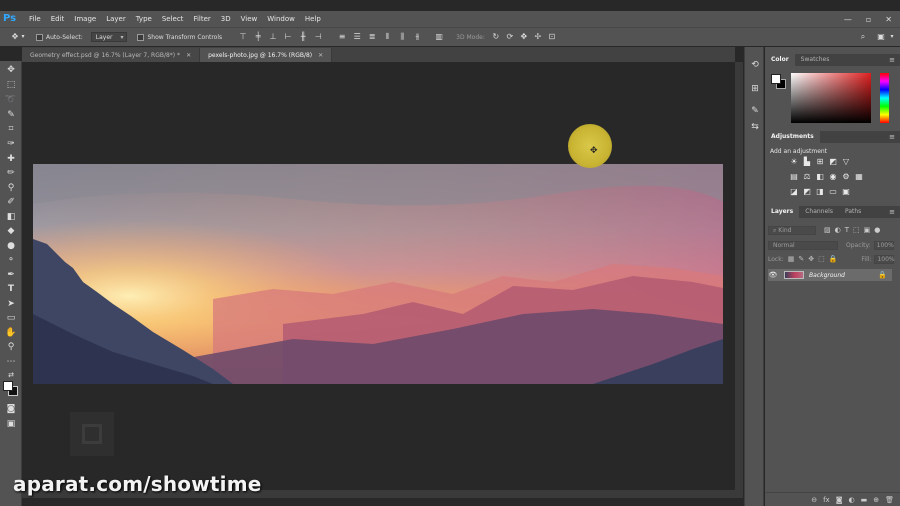 The height and width of the screenshot is (506, 900). Describe the element at coordinates (889, 500) in the screenshot. I see `trash-icon: 🗑` at that location.